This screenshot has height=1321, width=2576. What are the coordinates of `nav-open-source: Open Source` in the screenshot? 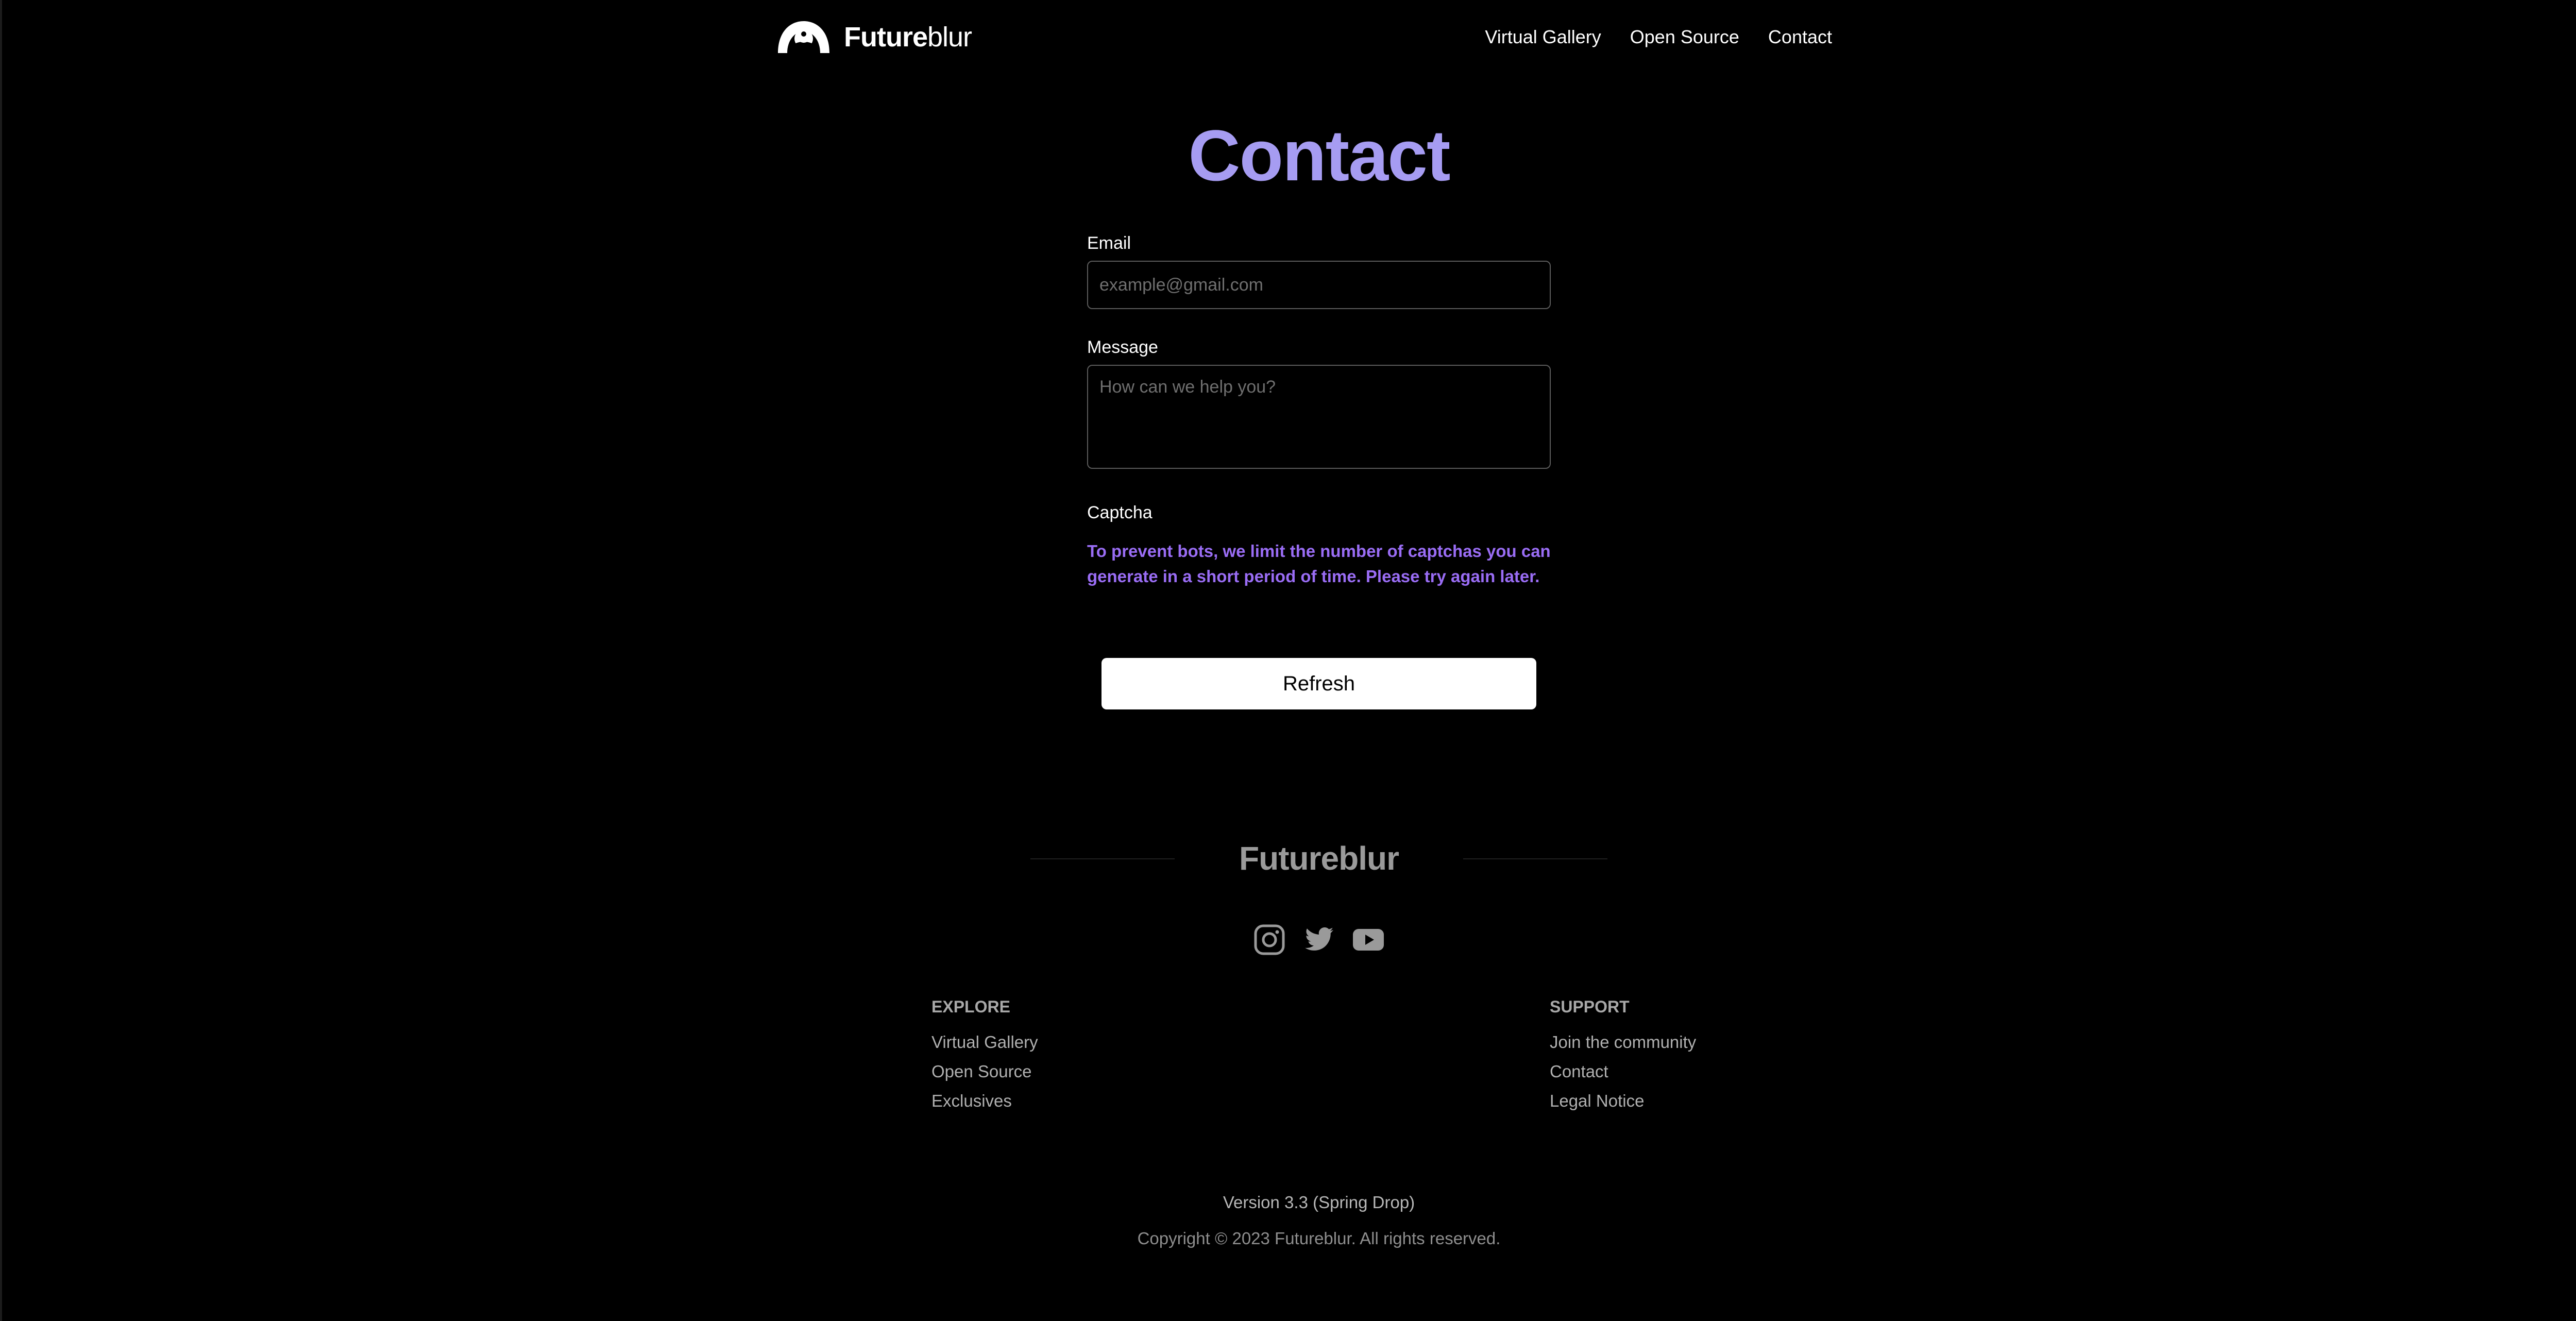 It's located at (1684, 37).